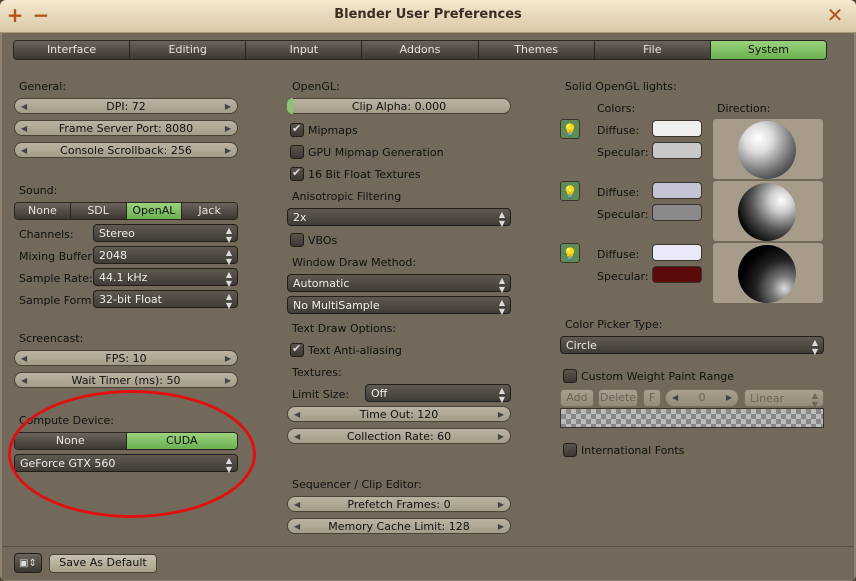  What do you see at coordinates (677, 252) in the screenshot?
I see `light3-diffuse-swatch` at bounding box center [677, 252].